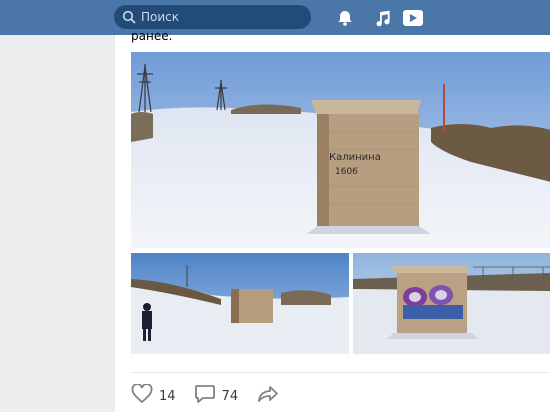 The height and width of the screenshot is (412, 550). Describe the element at coordinates (142, 395) in the screenshot. I see `heart-icon` at that location.